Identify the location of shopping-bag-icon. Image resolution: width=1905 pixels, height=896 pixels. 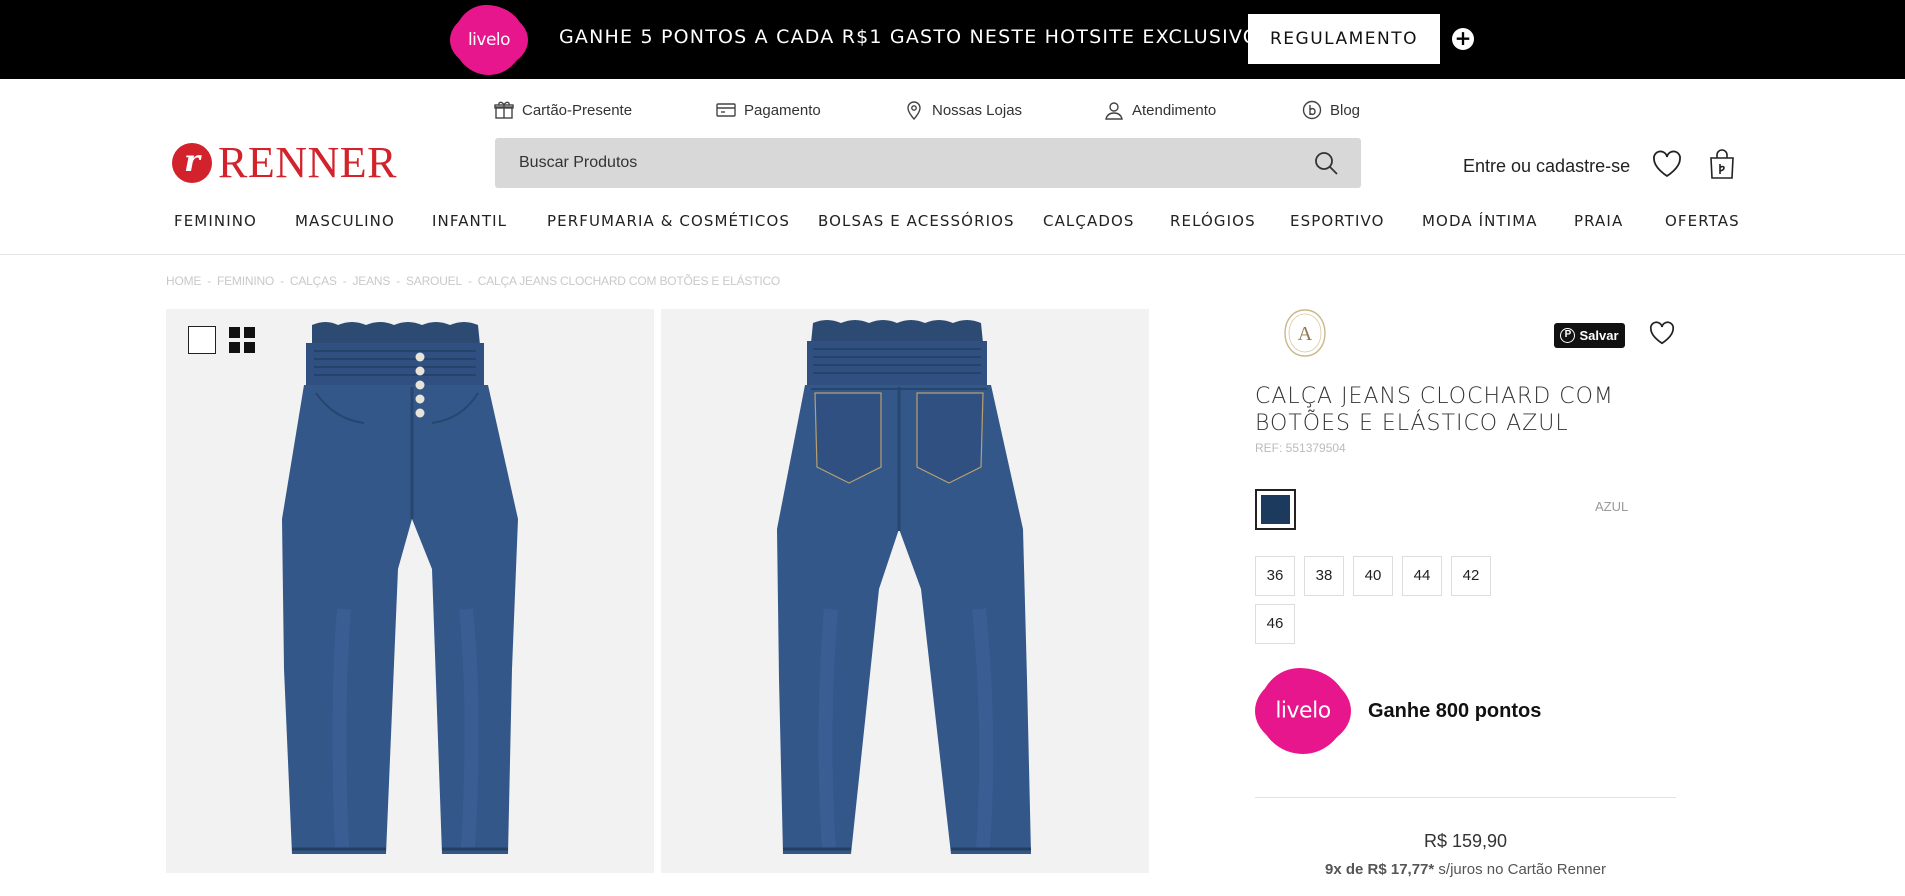
(1722, 164).